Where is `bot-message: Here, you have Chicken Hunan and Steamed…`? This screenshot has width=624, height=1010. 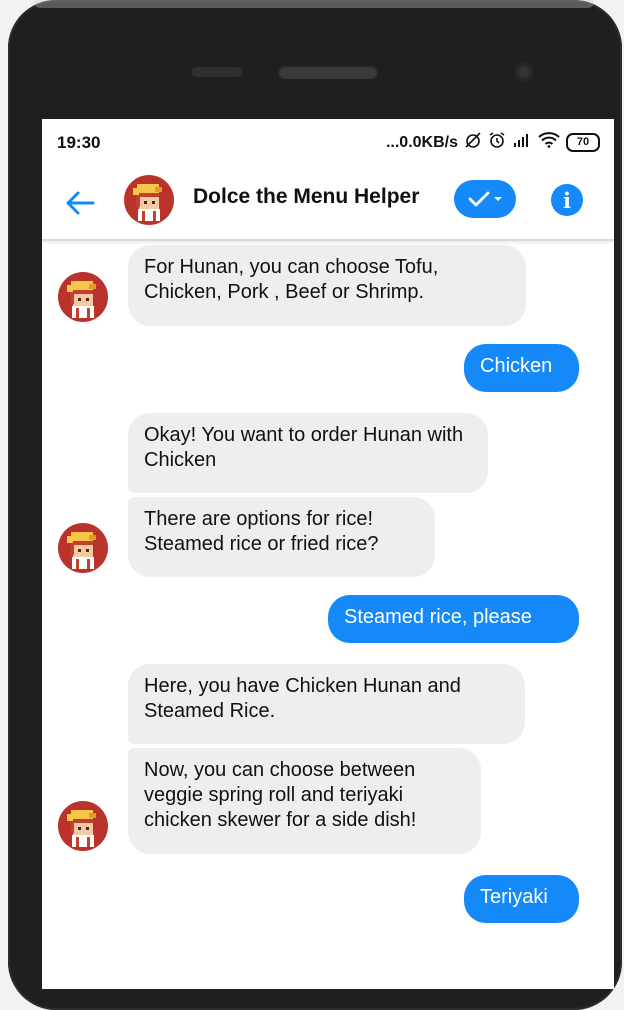 bot-message: Here, you have Chicken Hunan and Steamed… is located at coordinates (326, 704).